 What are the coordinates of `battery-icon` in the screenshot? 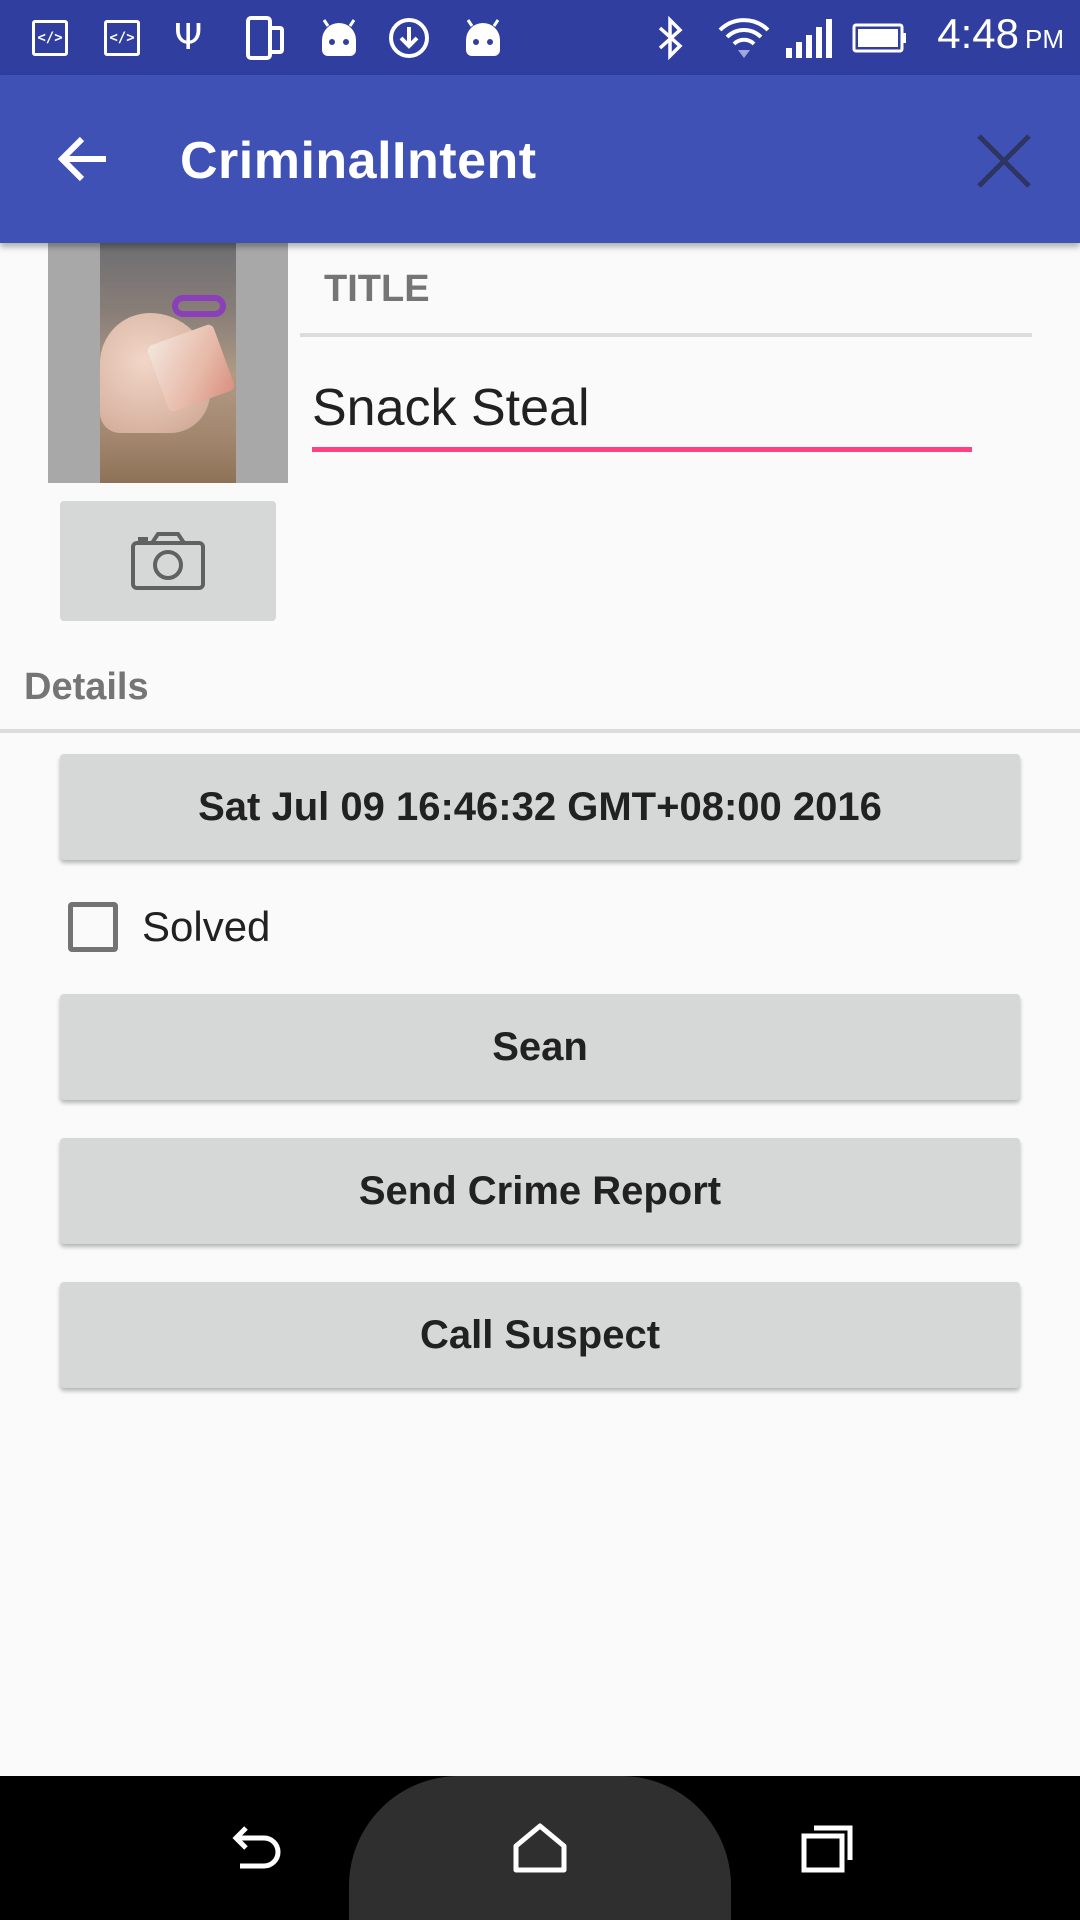 It's located at (880, 38).